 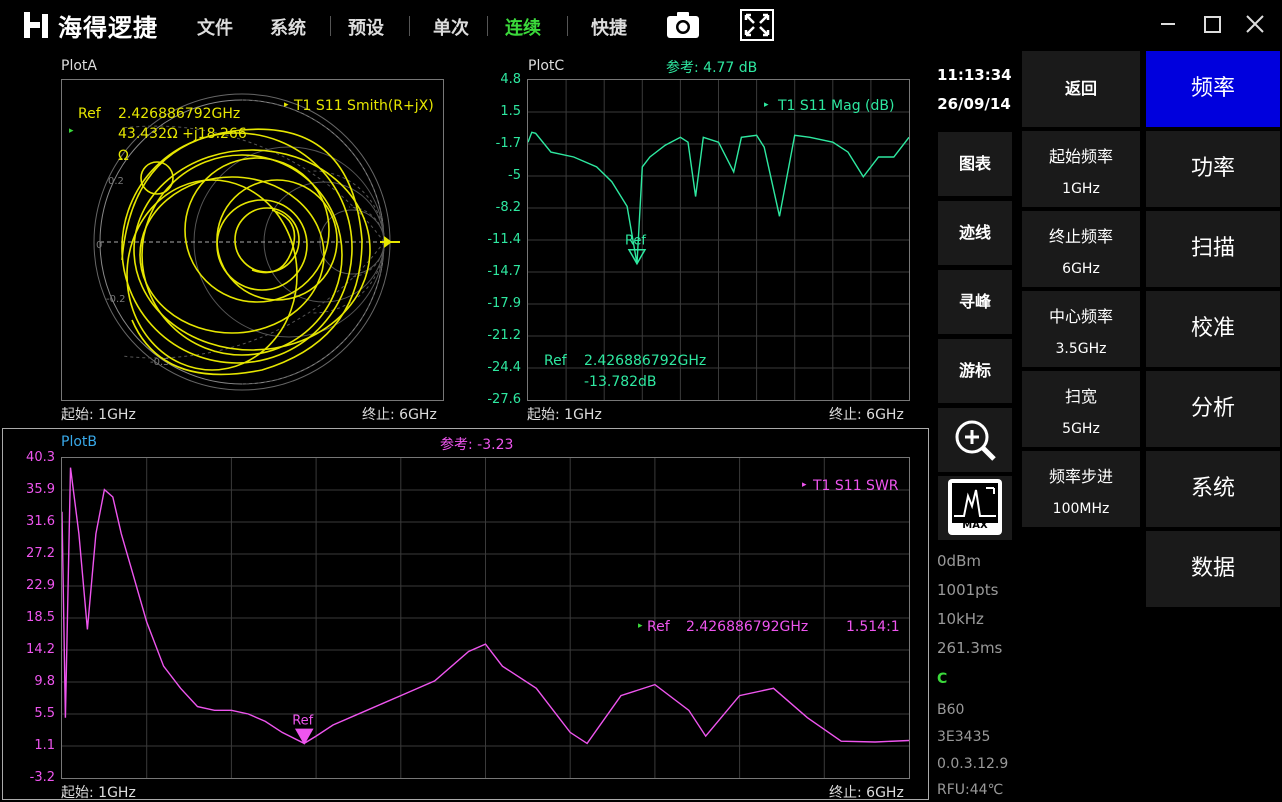 What do you see at coordinates (366, 27) in the screenshot?
I see `menu-preset: 预设` at bounding box center [366, 27].